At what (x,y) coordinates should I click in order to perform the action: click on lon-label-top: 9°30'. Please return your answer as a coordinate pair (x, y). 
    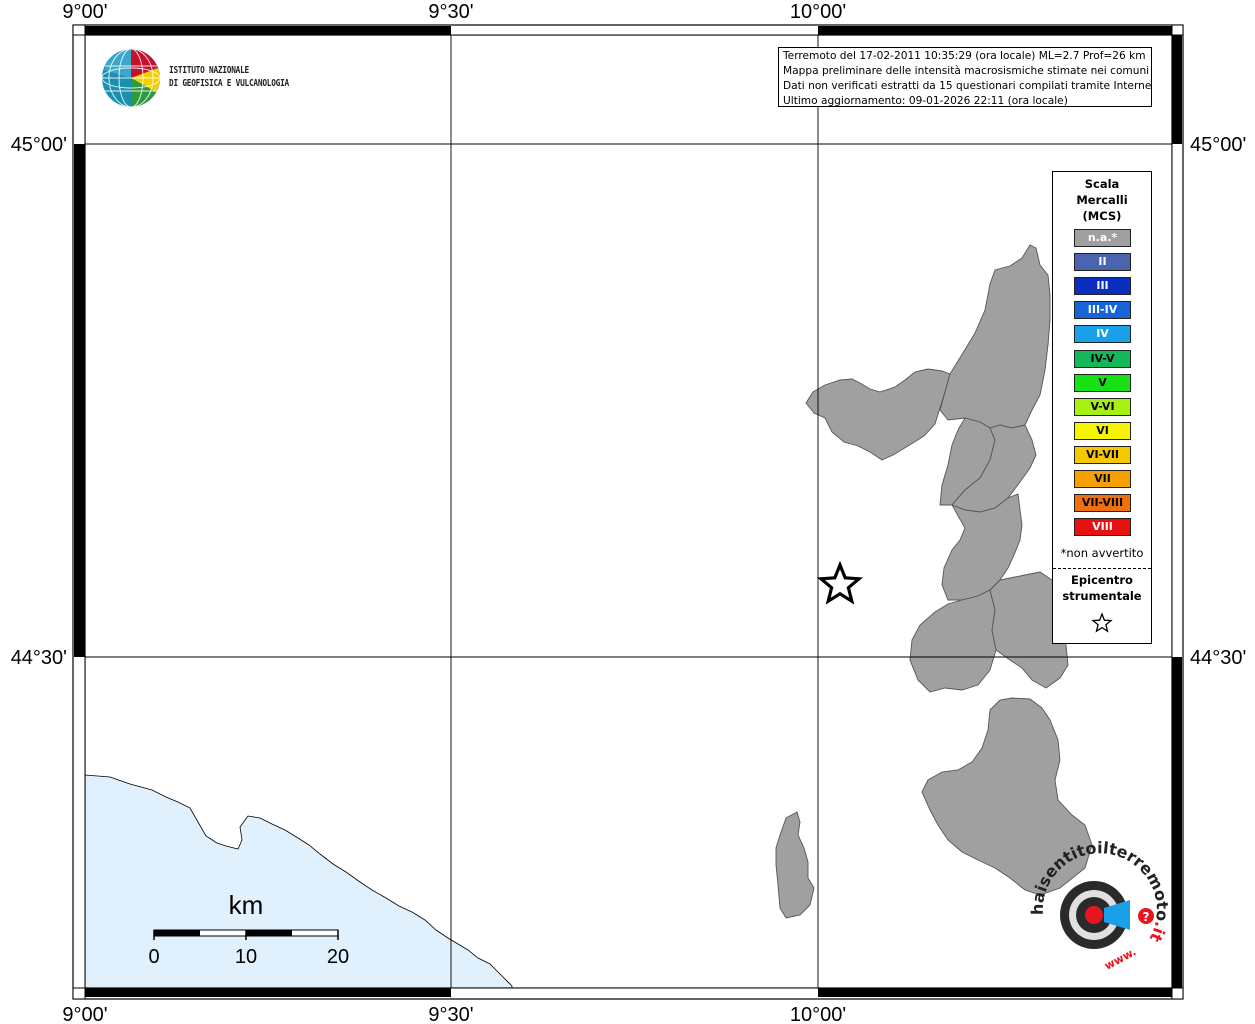
    Looking at the image, I should click on (450, 12).